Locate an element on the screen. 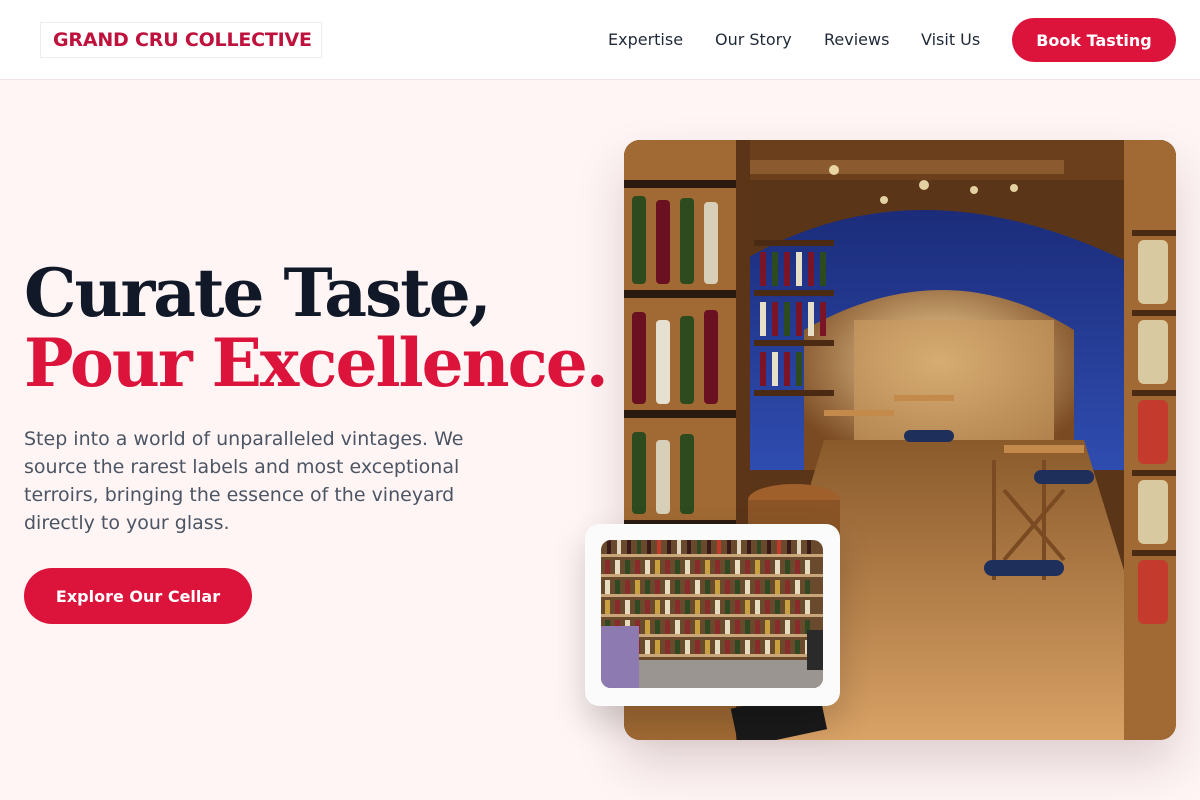 This screenshot has height=800, width=1200. nav-link-reviews: Reviews is located at coordinates (856, 39).